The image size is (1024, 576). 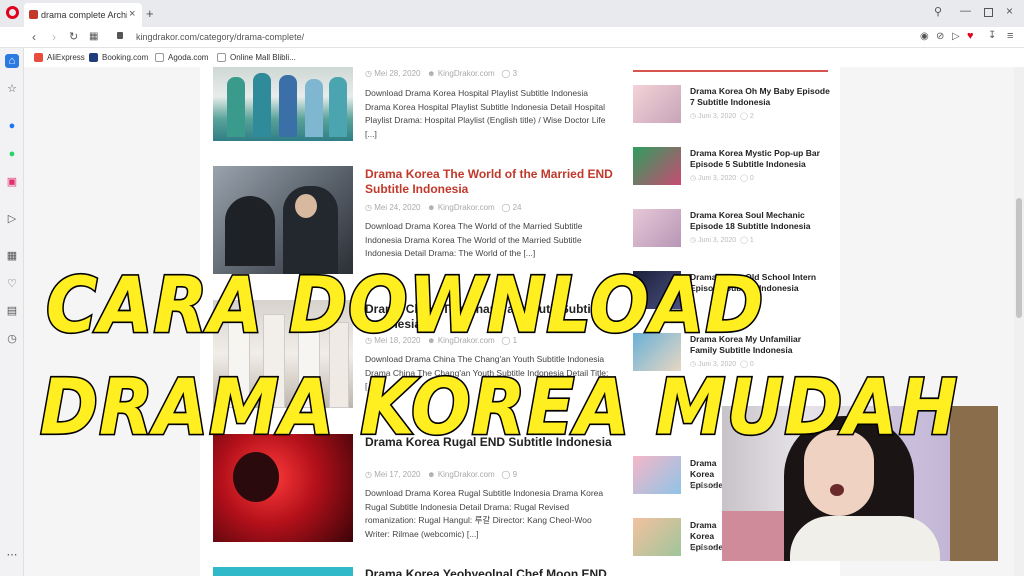 I want to click on whatsapp-icon: ●, so click(x=12, y=154).